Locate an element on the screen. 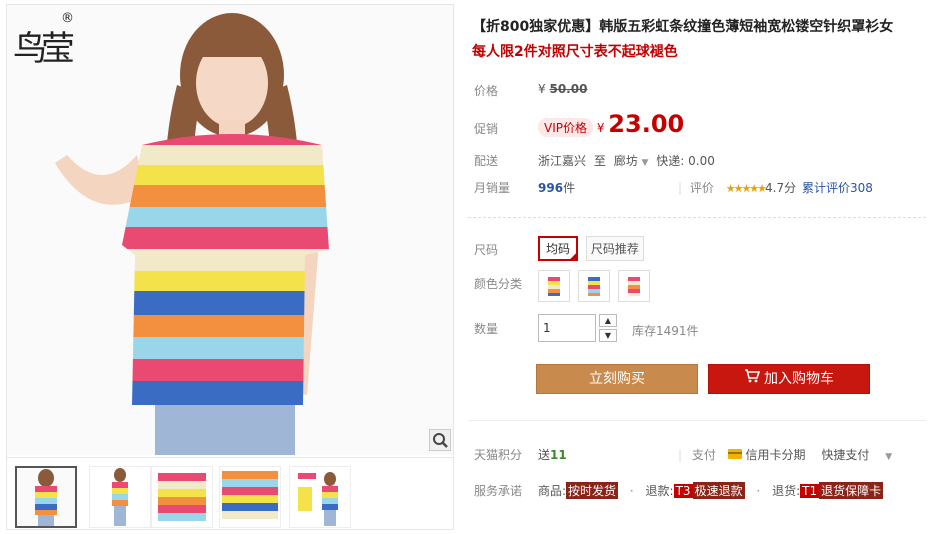 Image resolution: width=930 pixels, height=534 pixels. shipping-label: 配送 is located at coordinates (486, 161).